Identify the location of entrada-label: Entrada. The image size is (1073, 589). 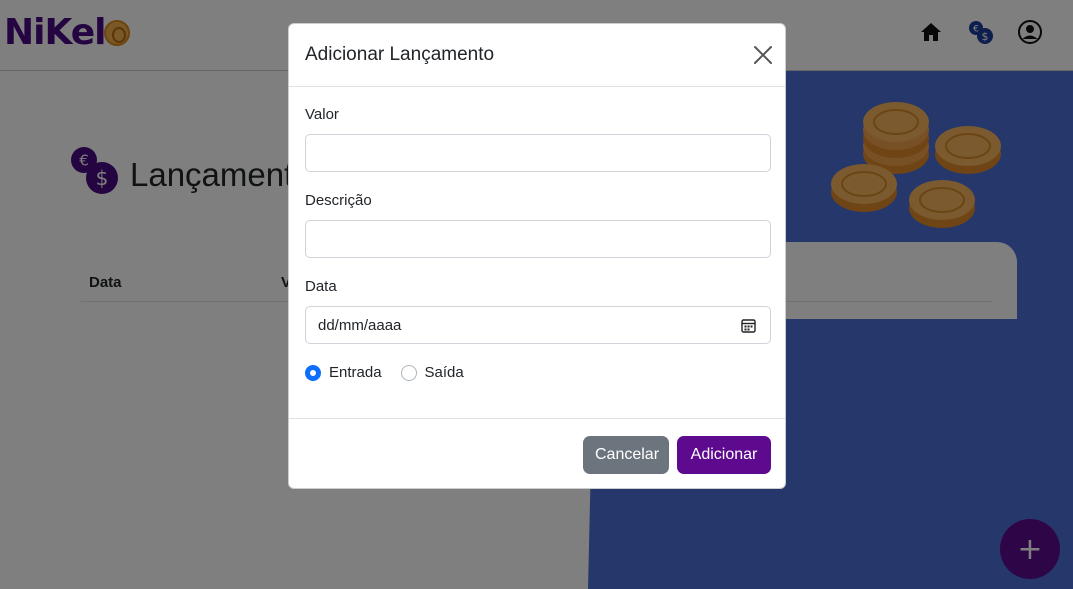
(355, 372).